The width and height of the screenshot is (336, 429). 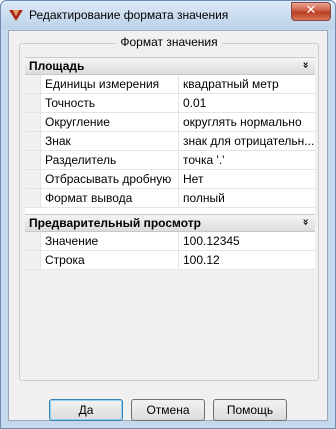 I want to click on category-title: Предварительный просмотр, so click(x=115, y=223).